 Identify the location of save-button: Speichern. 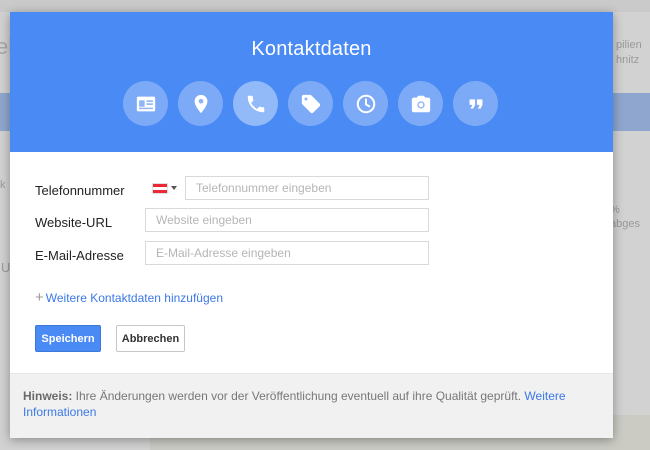
(68, 338).